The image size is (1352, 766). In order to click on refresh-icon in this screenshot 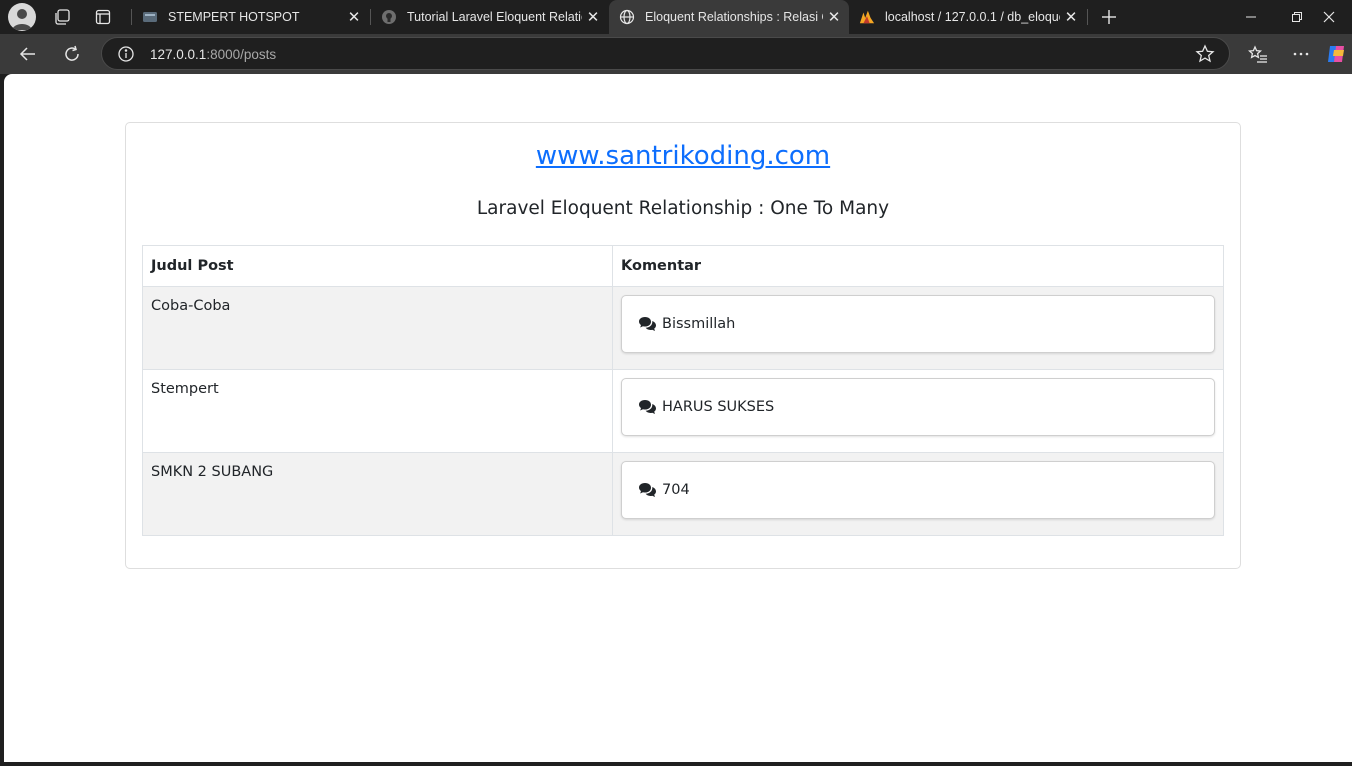, I will do `click(72, 54)`.